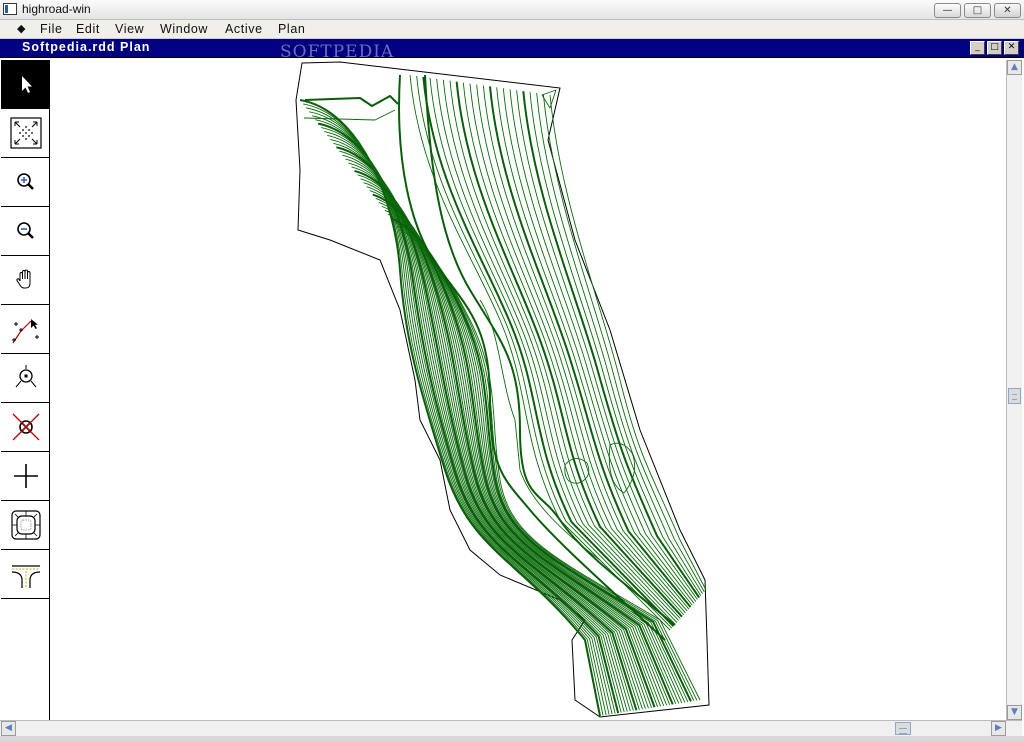 Image resolution: width=1024 pixels, height=741 pixels. I want to click on tool-palette, so click(25, 390).